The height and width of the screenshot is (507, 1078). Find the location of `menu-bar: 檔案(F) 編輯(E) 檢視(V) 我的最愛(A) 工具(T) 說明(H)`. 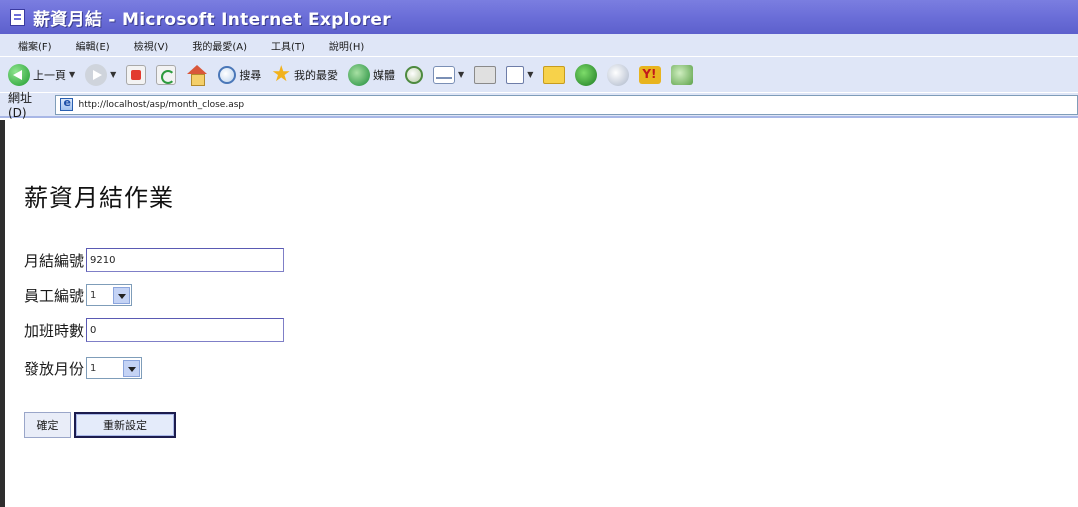

menu-bar: 檔案(F) 編輯(E) 檢視(V) 我的最愛(A) 工具(T) 說明(H) is located at coordinates (539, 45).